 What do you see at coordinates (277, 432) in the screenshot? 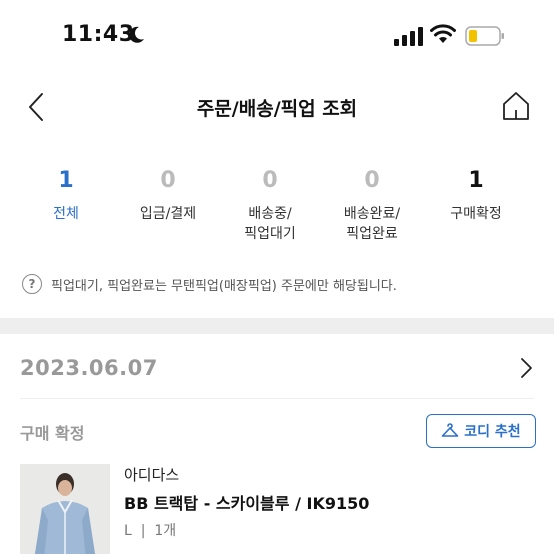
I see `order-status-row: 구매 확정 코디 추천` at bounding box center [277, 432].